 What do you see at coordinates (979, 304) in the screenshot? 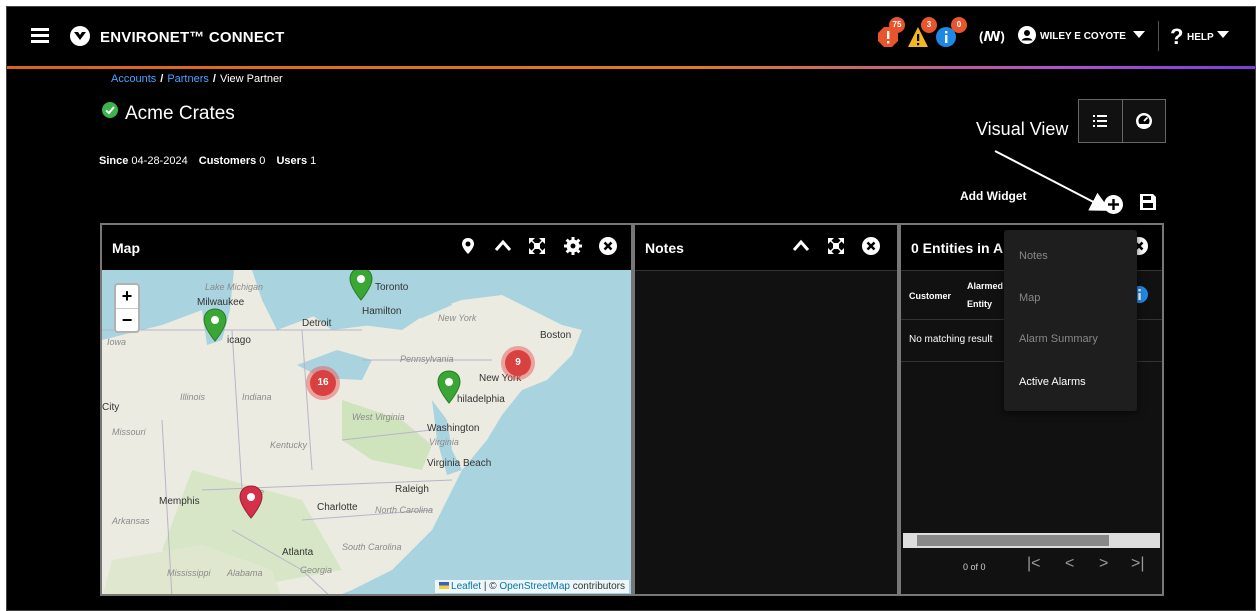
I see `column-header-entity: Entity` at bounding box center [979, 304].